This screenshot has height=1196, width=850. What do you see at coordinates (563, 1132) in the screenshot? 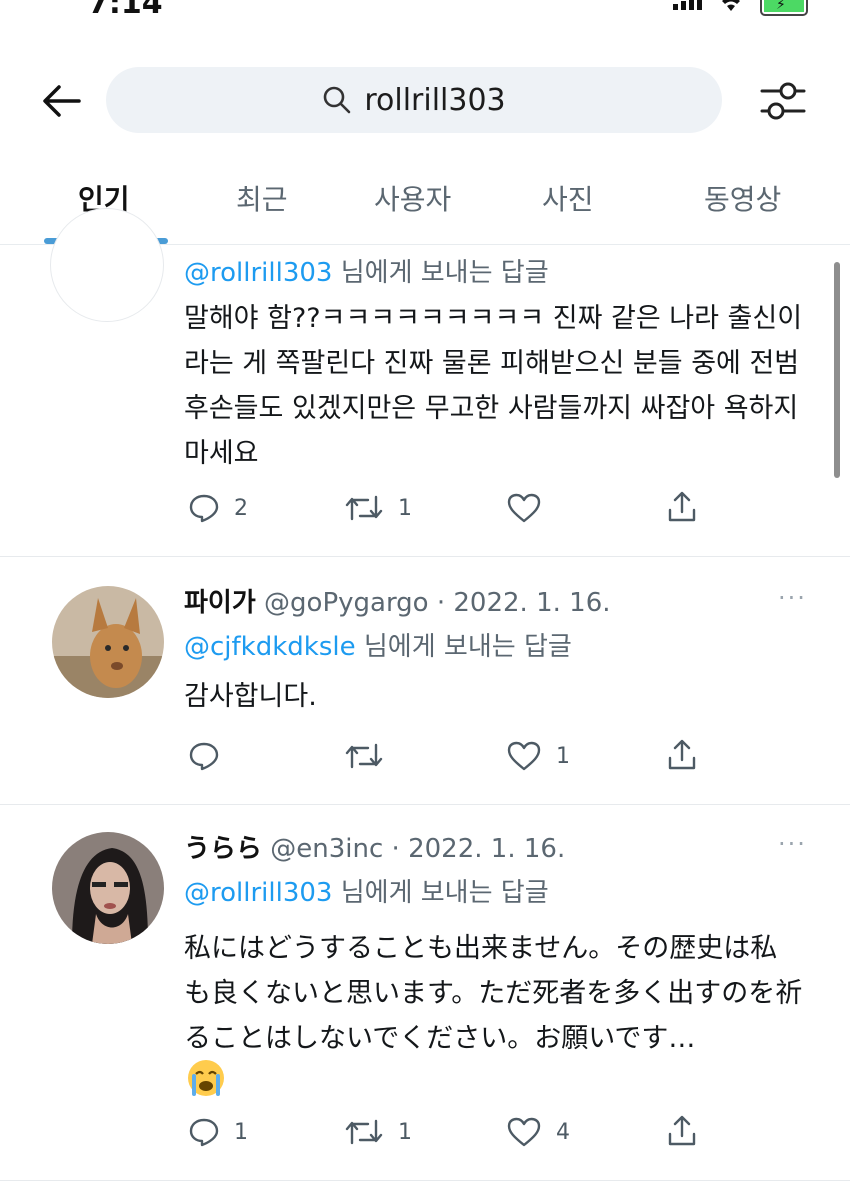
I see `like-count: 4` at bounding box center [563, 1132].